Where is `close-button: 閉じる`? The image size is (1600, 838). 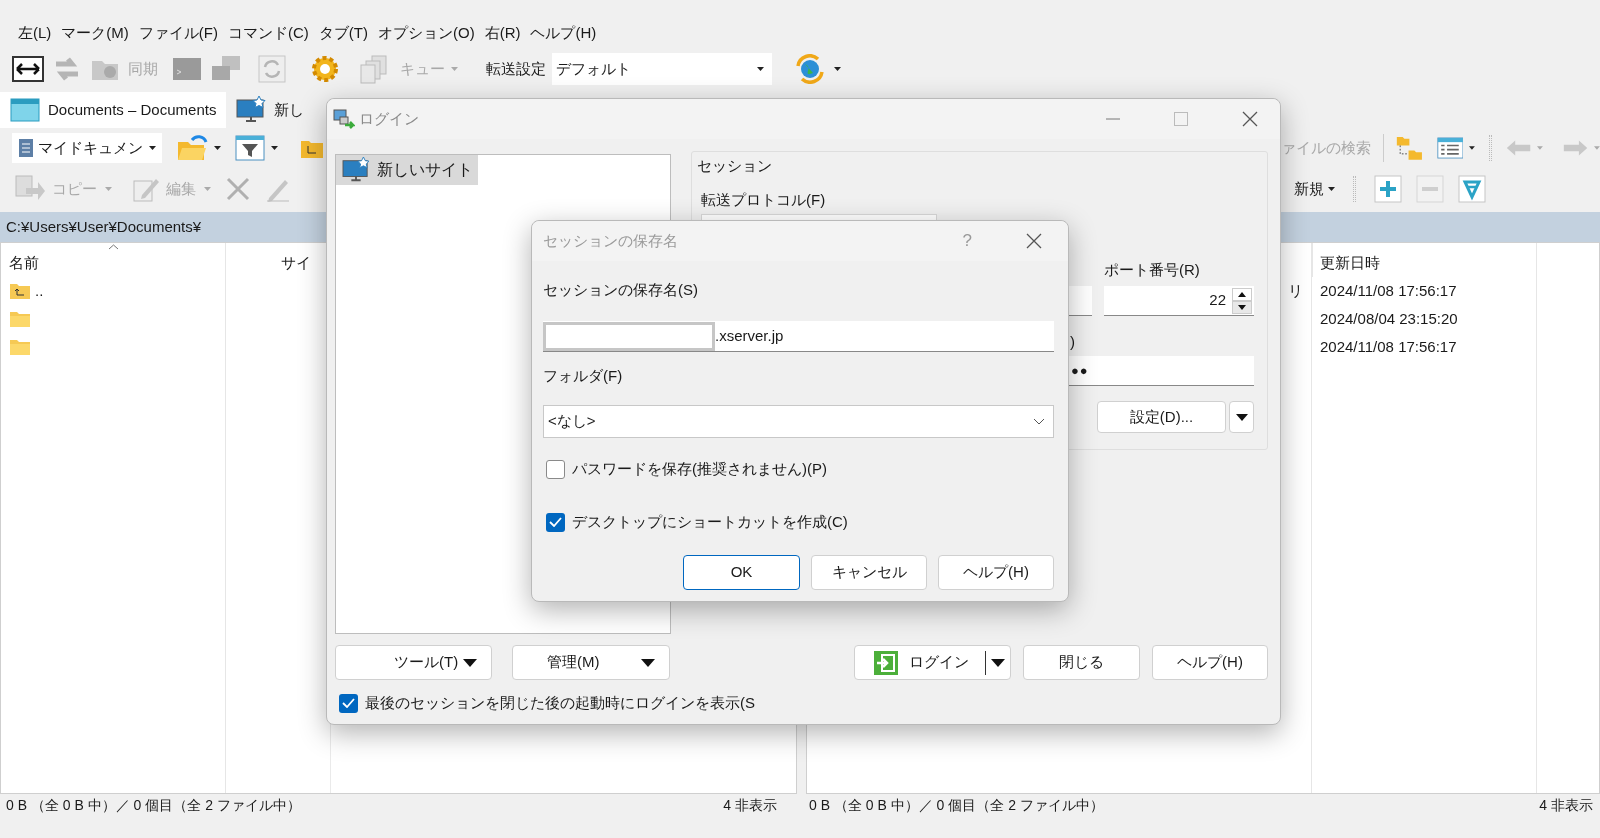 close-button: 閉じる is located at coordinates (1081, 662).